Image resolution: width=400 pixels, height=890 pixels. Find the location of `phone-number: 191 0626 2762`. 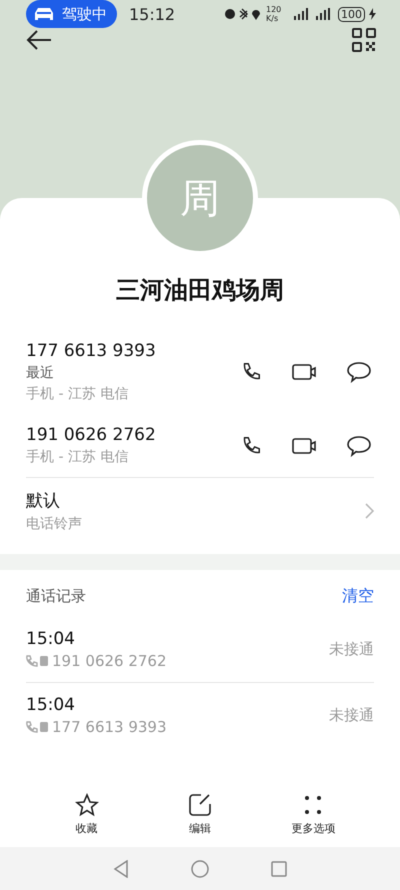

phone-number: 191 0626 2762 is located at coordinates (91, 435).